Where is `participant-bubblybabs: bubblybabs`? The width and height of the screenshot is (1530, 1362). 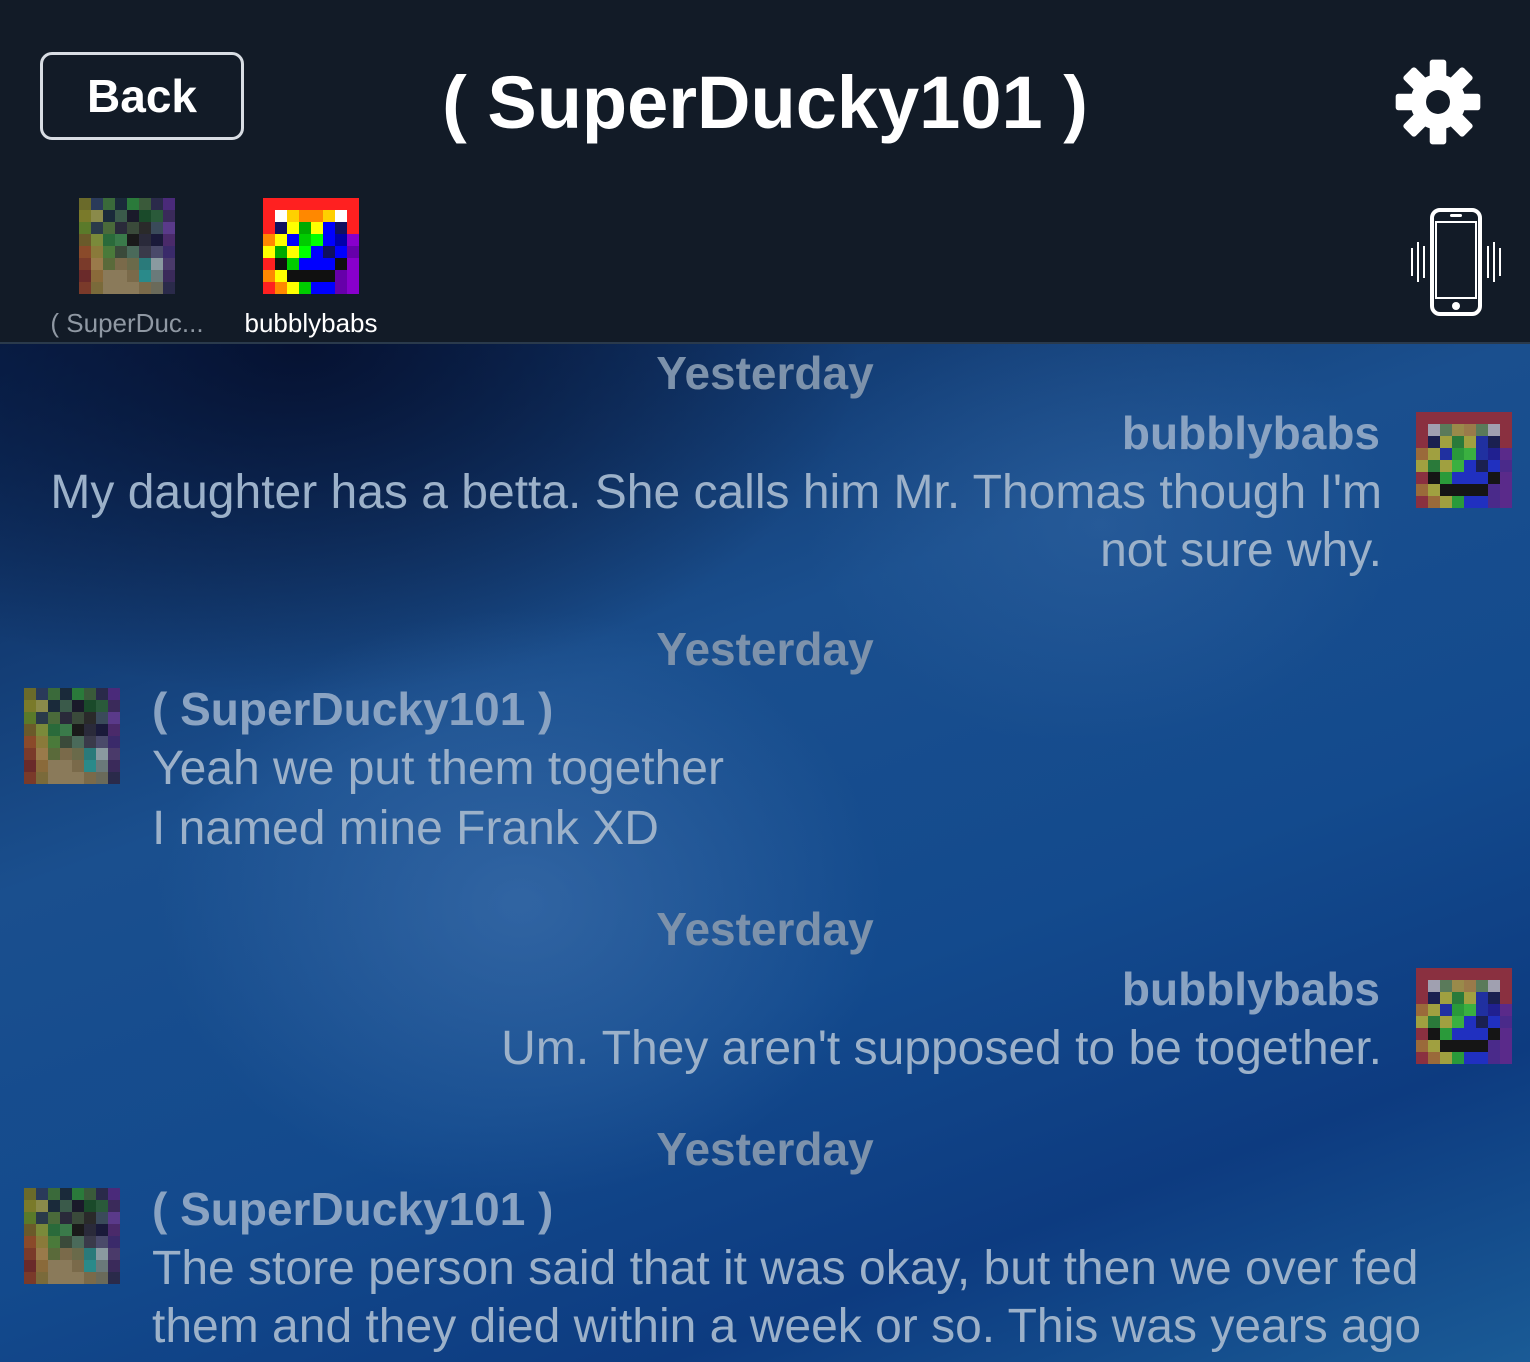
participant-bubblybabs: bubblybabs is located at coordinates (311, 268).